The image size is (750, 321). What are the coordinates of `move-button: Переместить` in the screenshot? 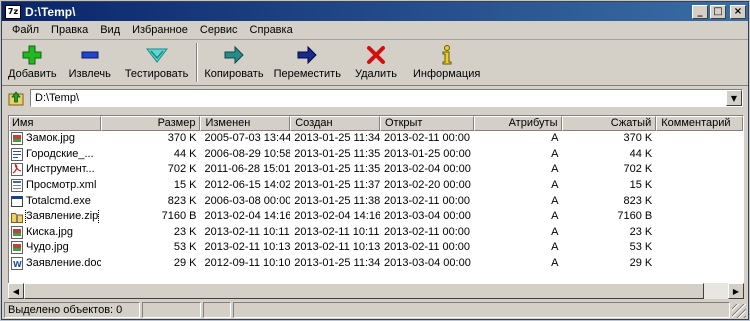 It's located at (307, 62).